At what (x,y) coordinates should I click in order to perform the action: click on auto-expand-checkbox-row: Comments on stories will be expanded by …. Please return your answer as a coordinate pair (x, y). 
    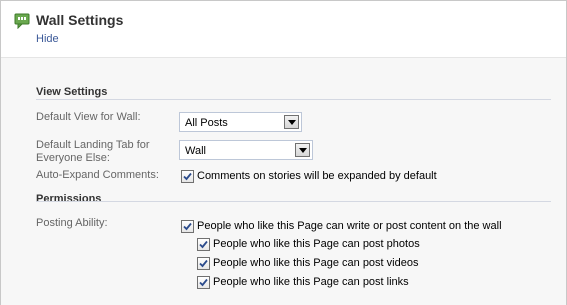
    Looking at the image, I should click on (311, 177).